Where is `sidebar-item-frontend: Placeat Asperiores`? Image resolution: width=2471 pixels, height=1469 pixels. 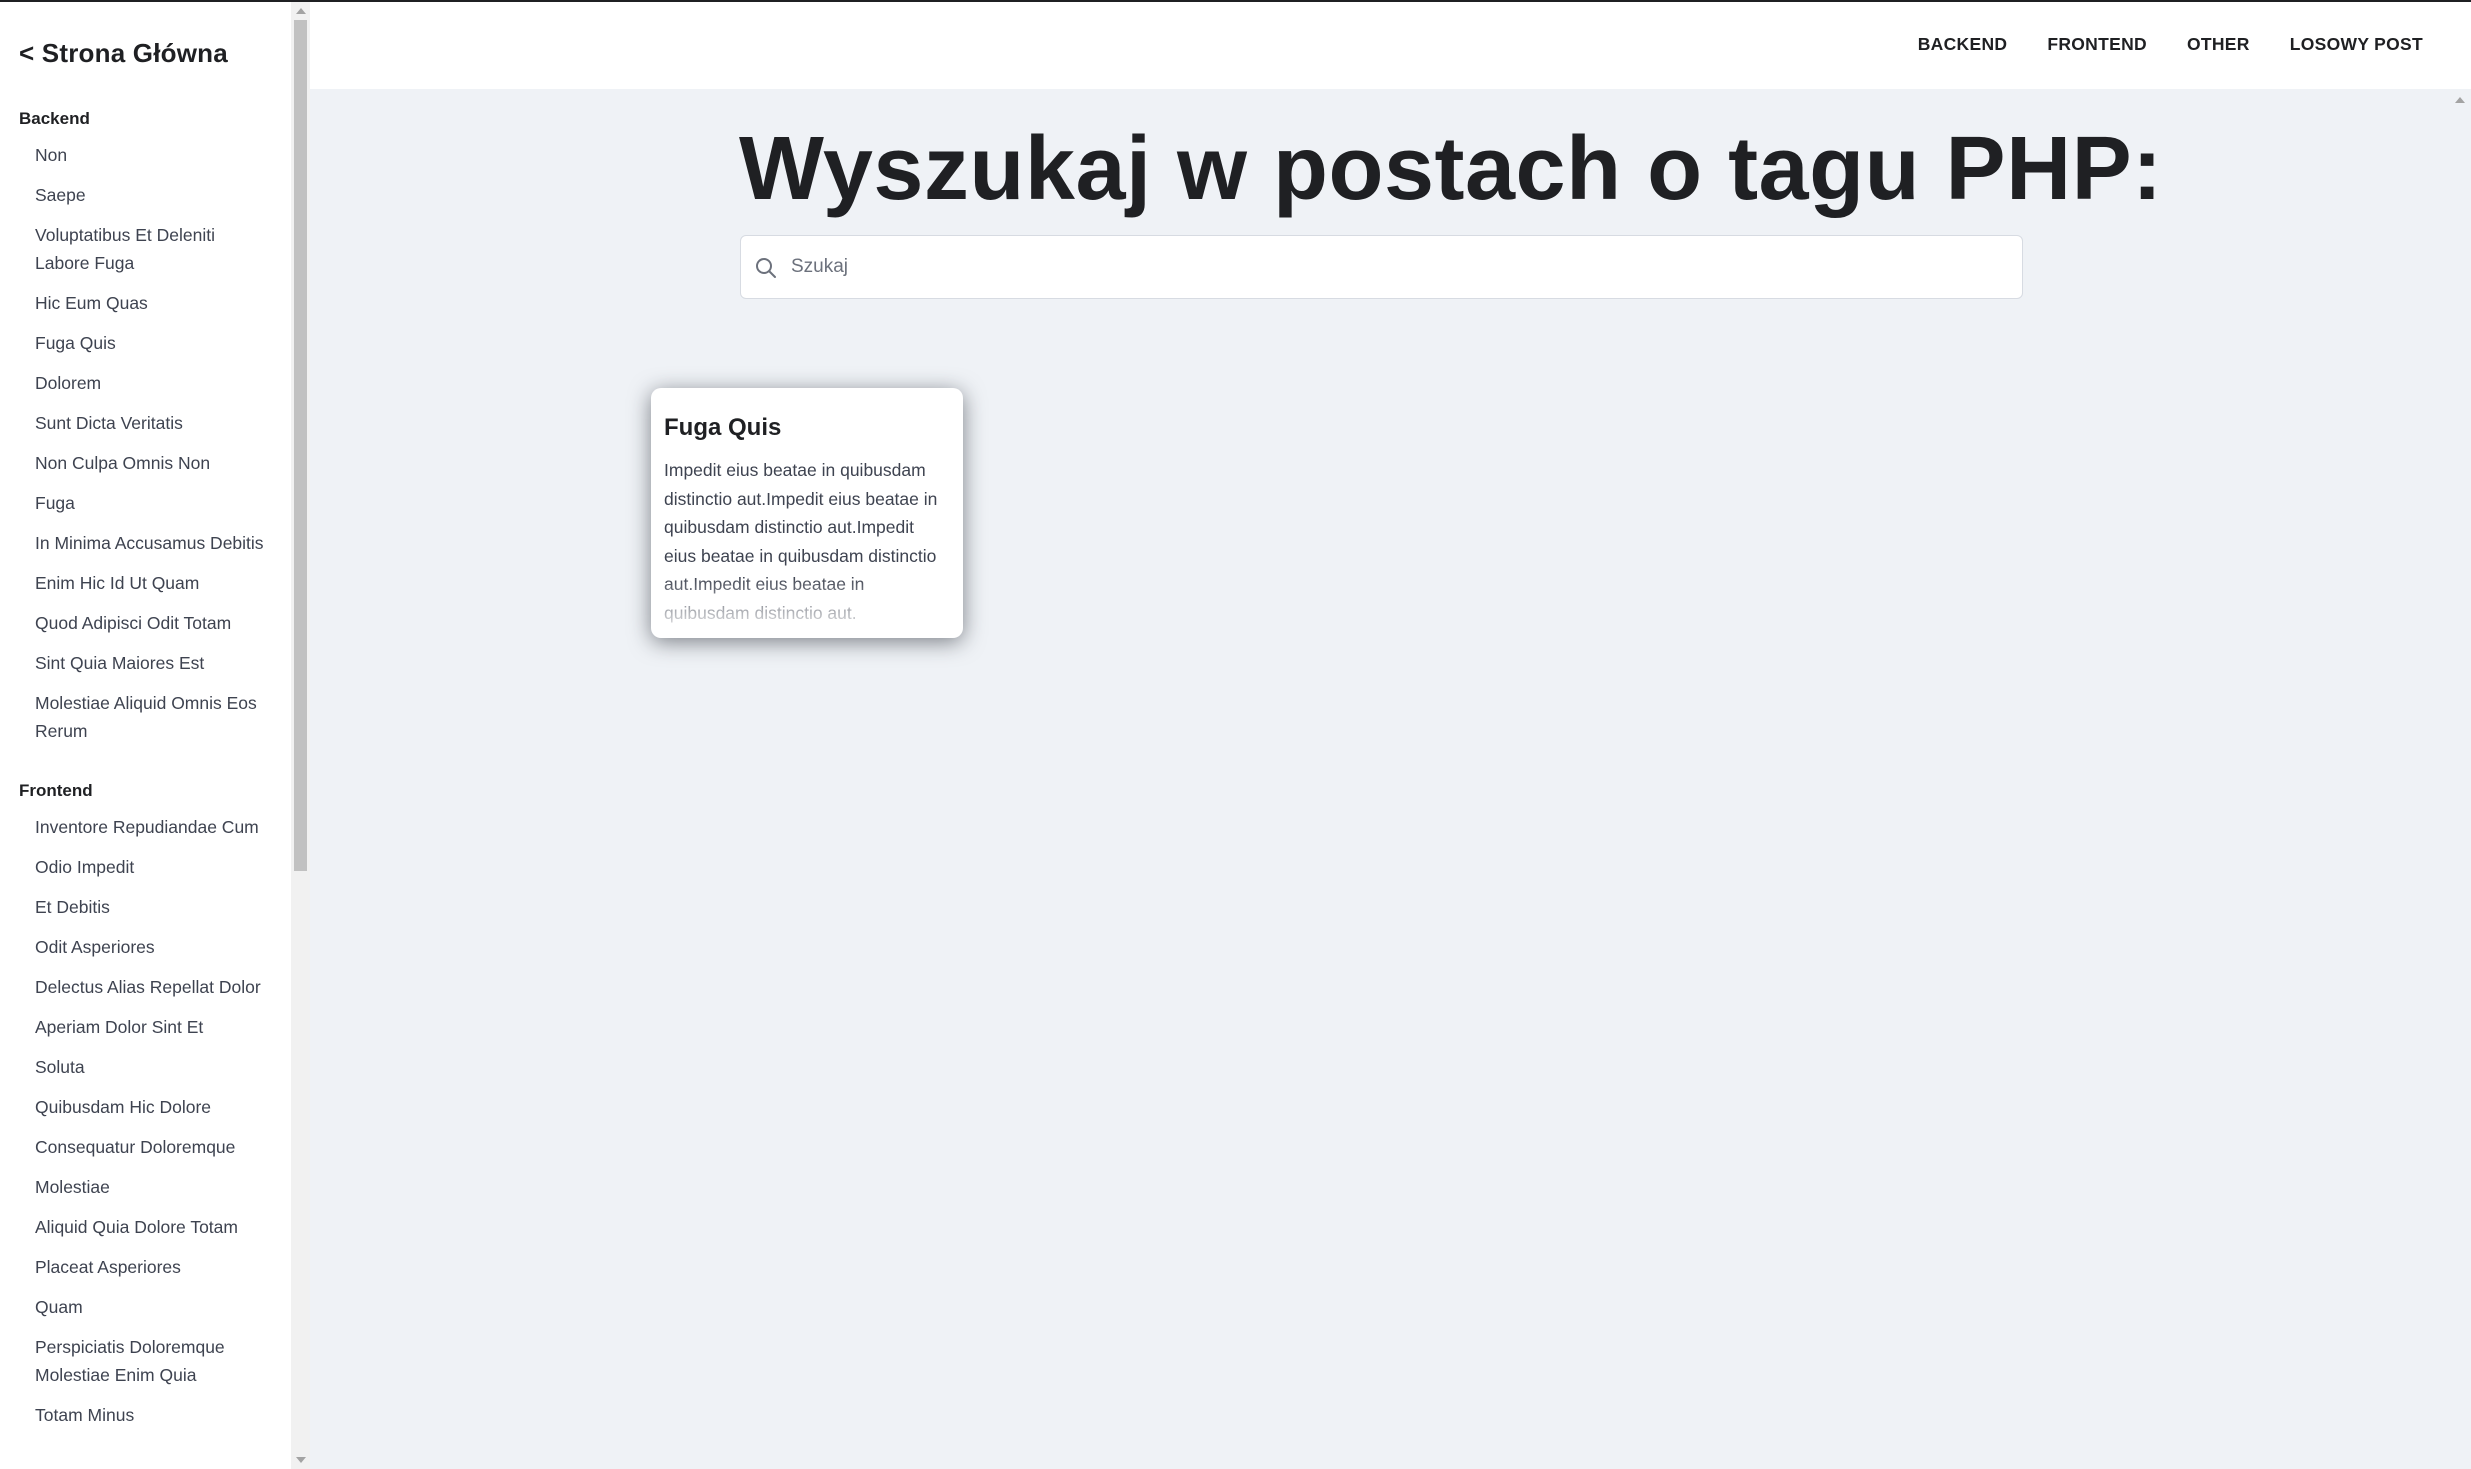
sidebar-item-frontend: Placeat Asperiores is located at coordinates (152, 1267).